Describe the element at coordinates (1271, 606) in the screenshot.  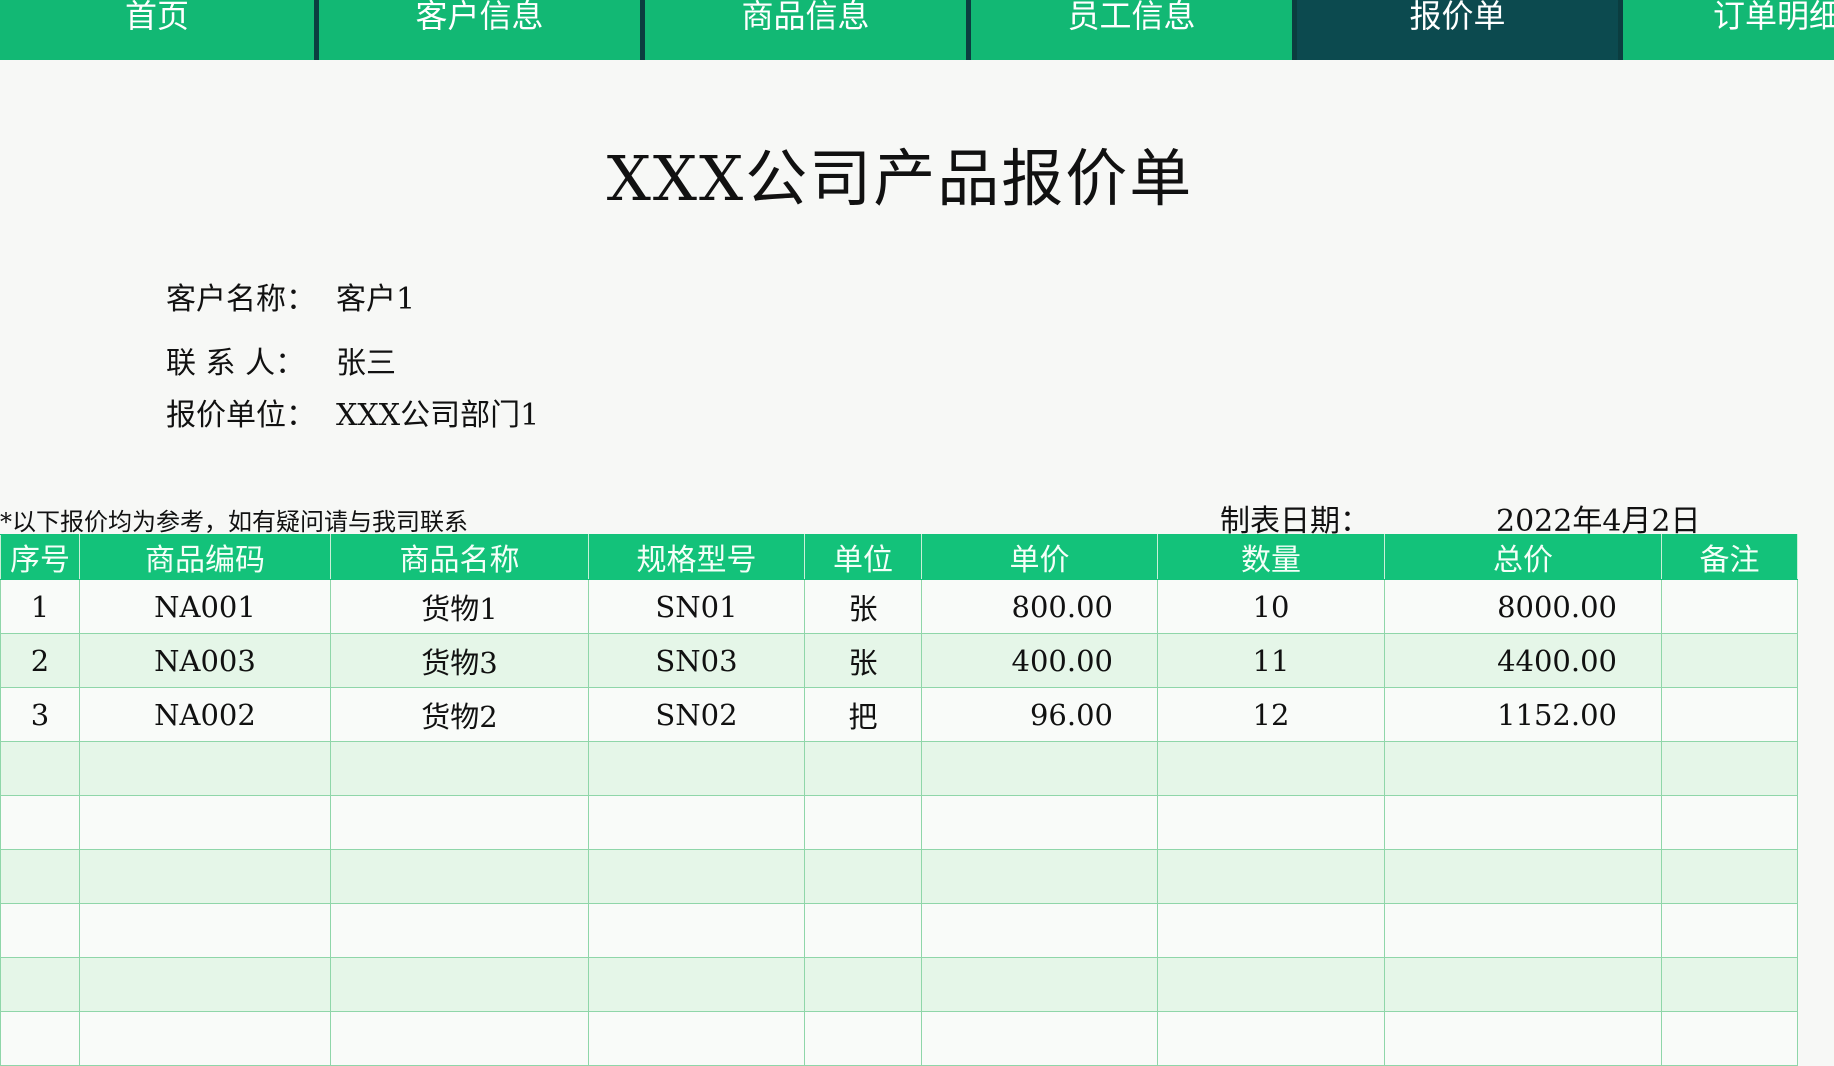
I see `cell-quantity: 10` at that location.